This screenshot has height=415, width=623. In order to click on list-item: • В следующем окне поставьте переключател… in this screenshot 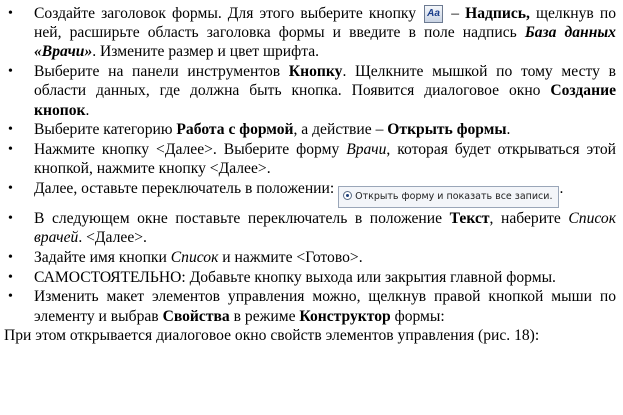, I will do `click(310, 228)`.